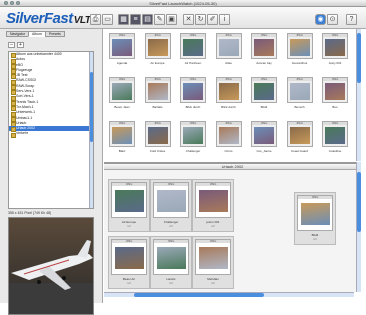 This screenshot has height=315, width=366. I want to click on thumbnail-item: JPEG Beam Jaan, so click(122, 96).